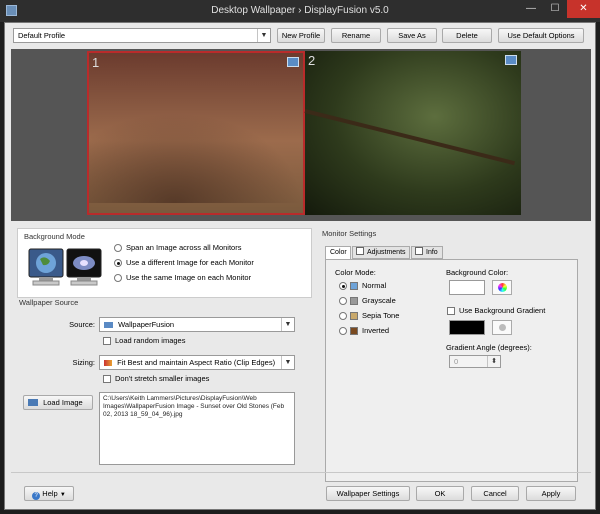 This screenshot has height=514, width=600. Describe the element at coordinates (197, 324) in the screenshot. I see `source-select: WallpaperFusion ▼` at that location.